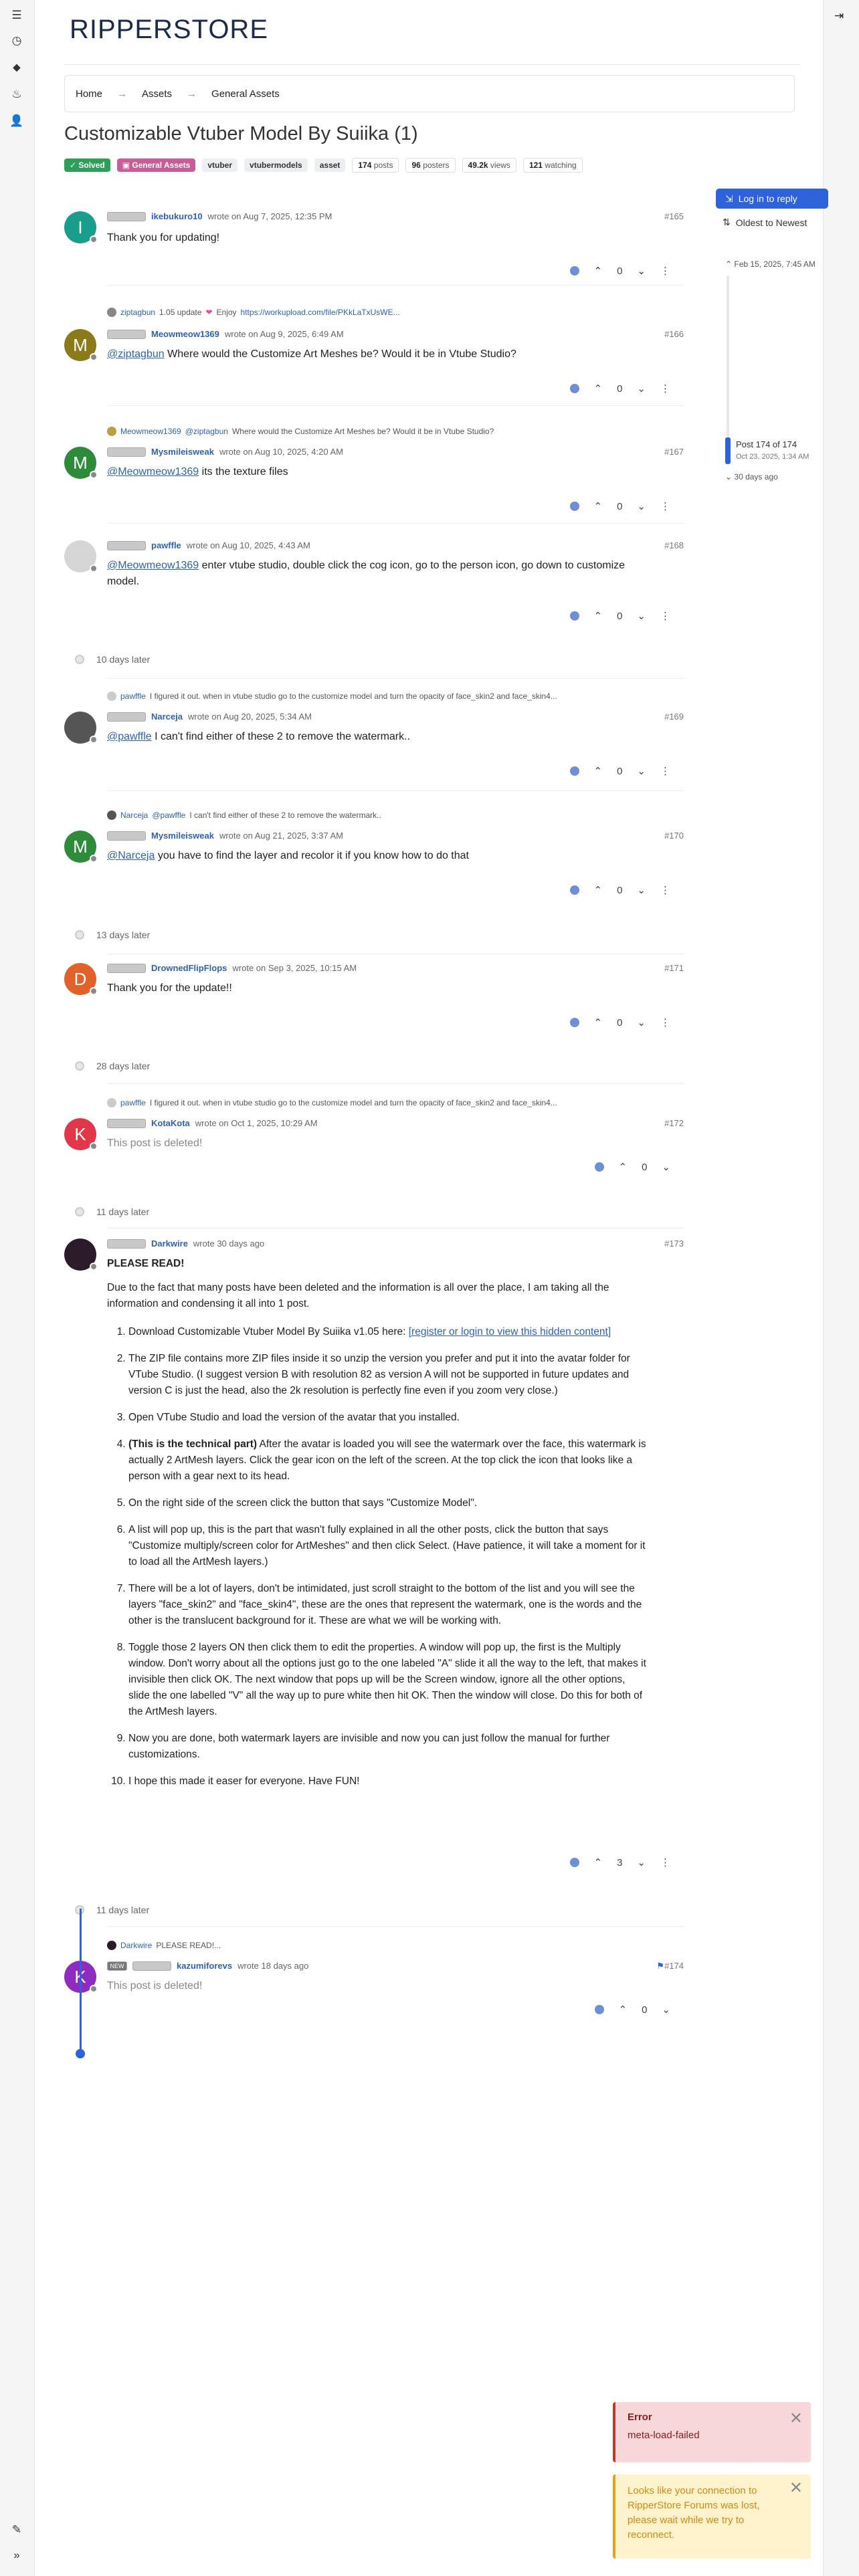  Describe the element at coordinates (185, 334) in the screenshot. I see `username: Meowmeow1369` at that location.